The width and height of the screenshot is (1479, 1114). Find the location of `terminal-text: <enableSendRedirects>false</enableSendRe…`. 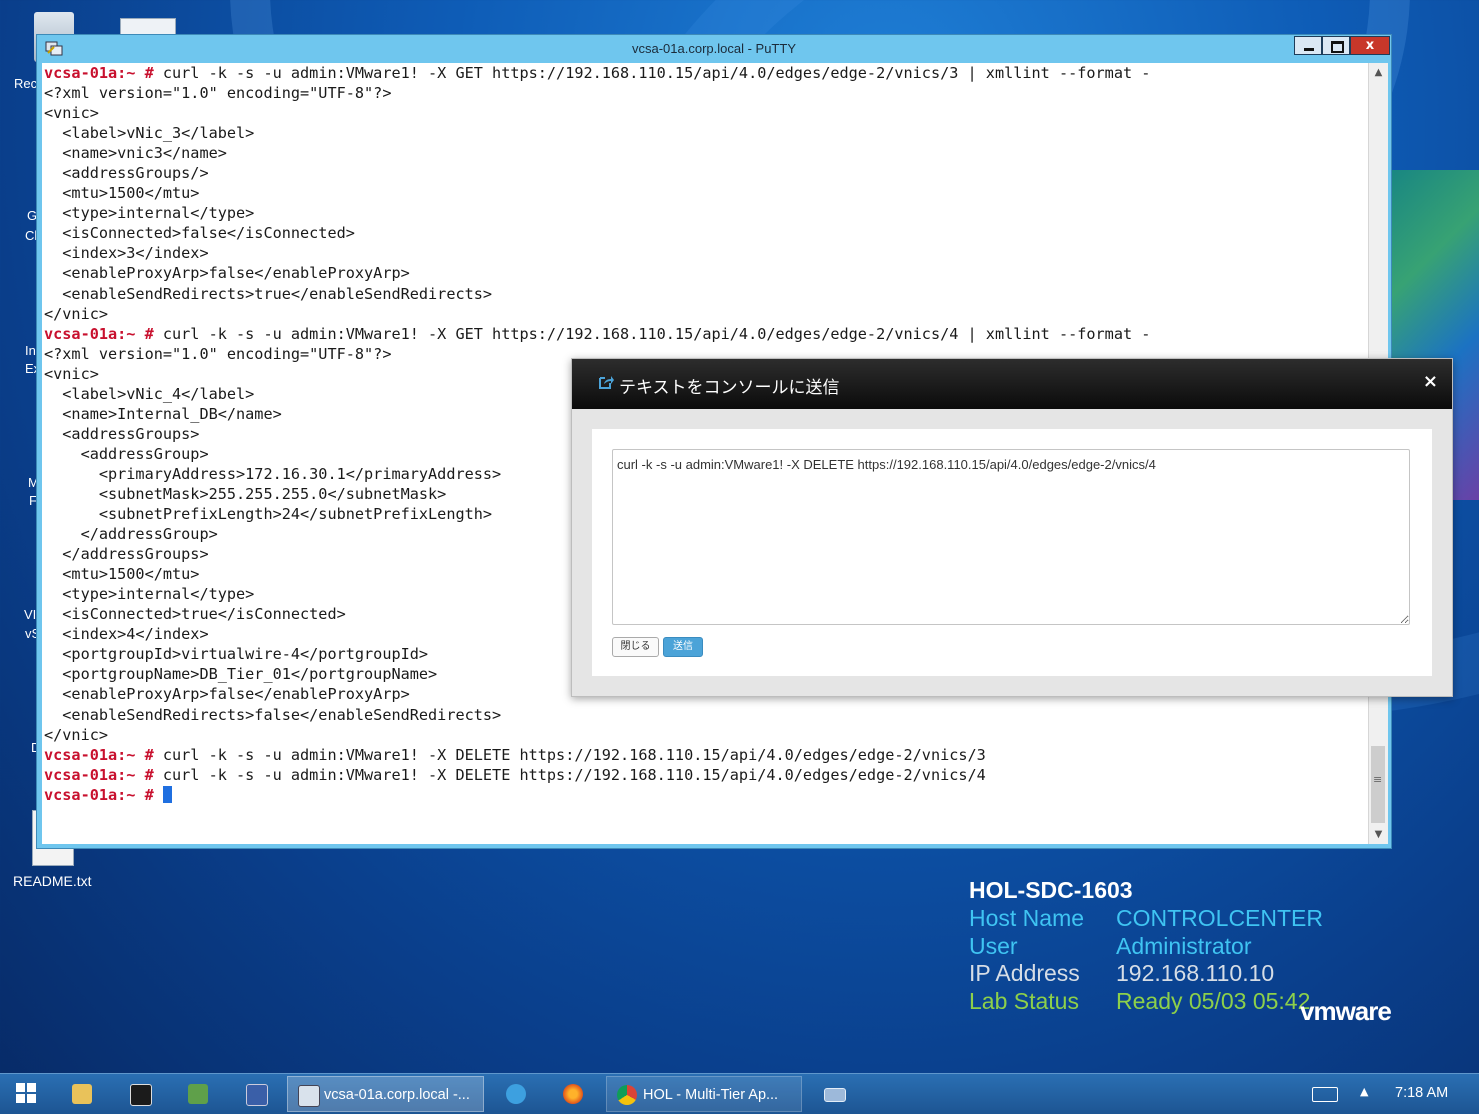

terminal-text: <enableSendRedirects>false</enableSendRe… is located at coordinates (273, 714).